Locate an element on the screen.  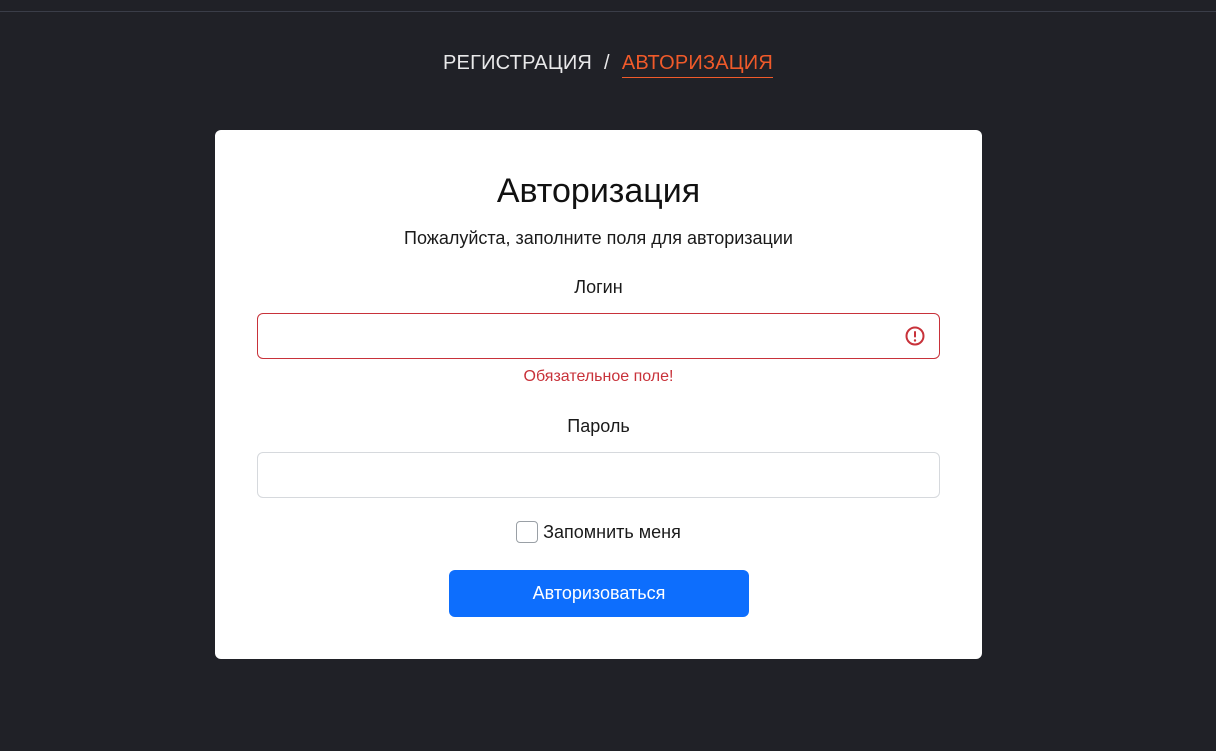
remember-me-label: Запомнить меня is located at coordinates (612, 532).